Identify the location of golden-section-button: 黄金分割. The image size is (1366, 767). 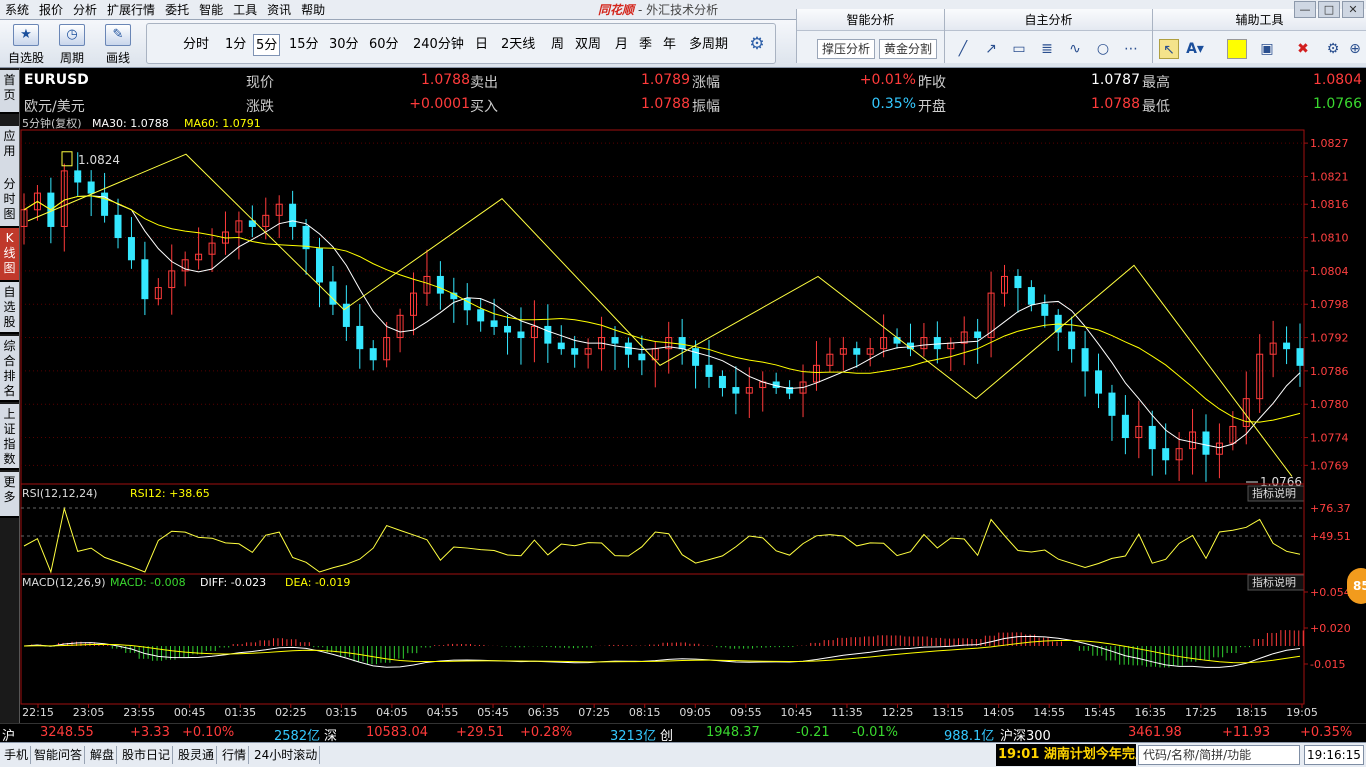
(908, 49).